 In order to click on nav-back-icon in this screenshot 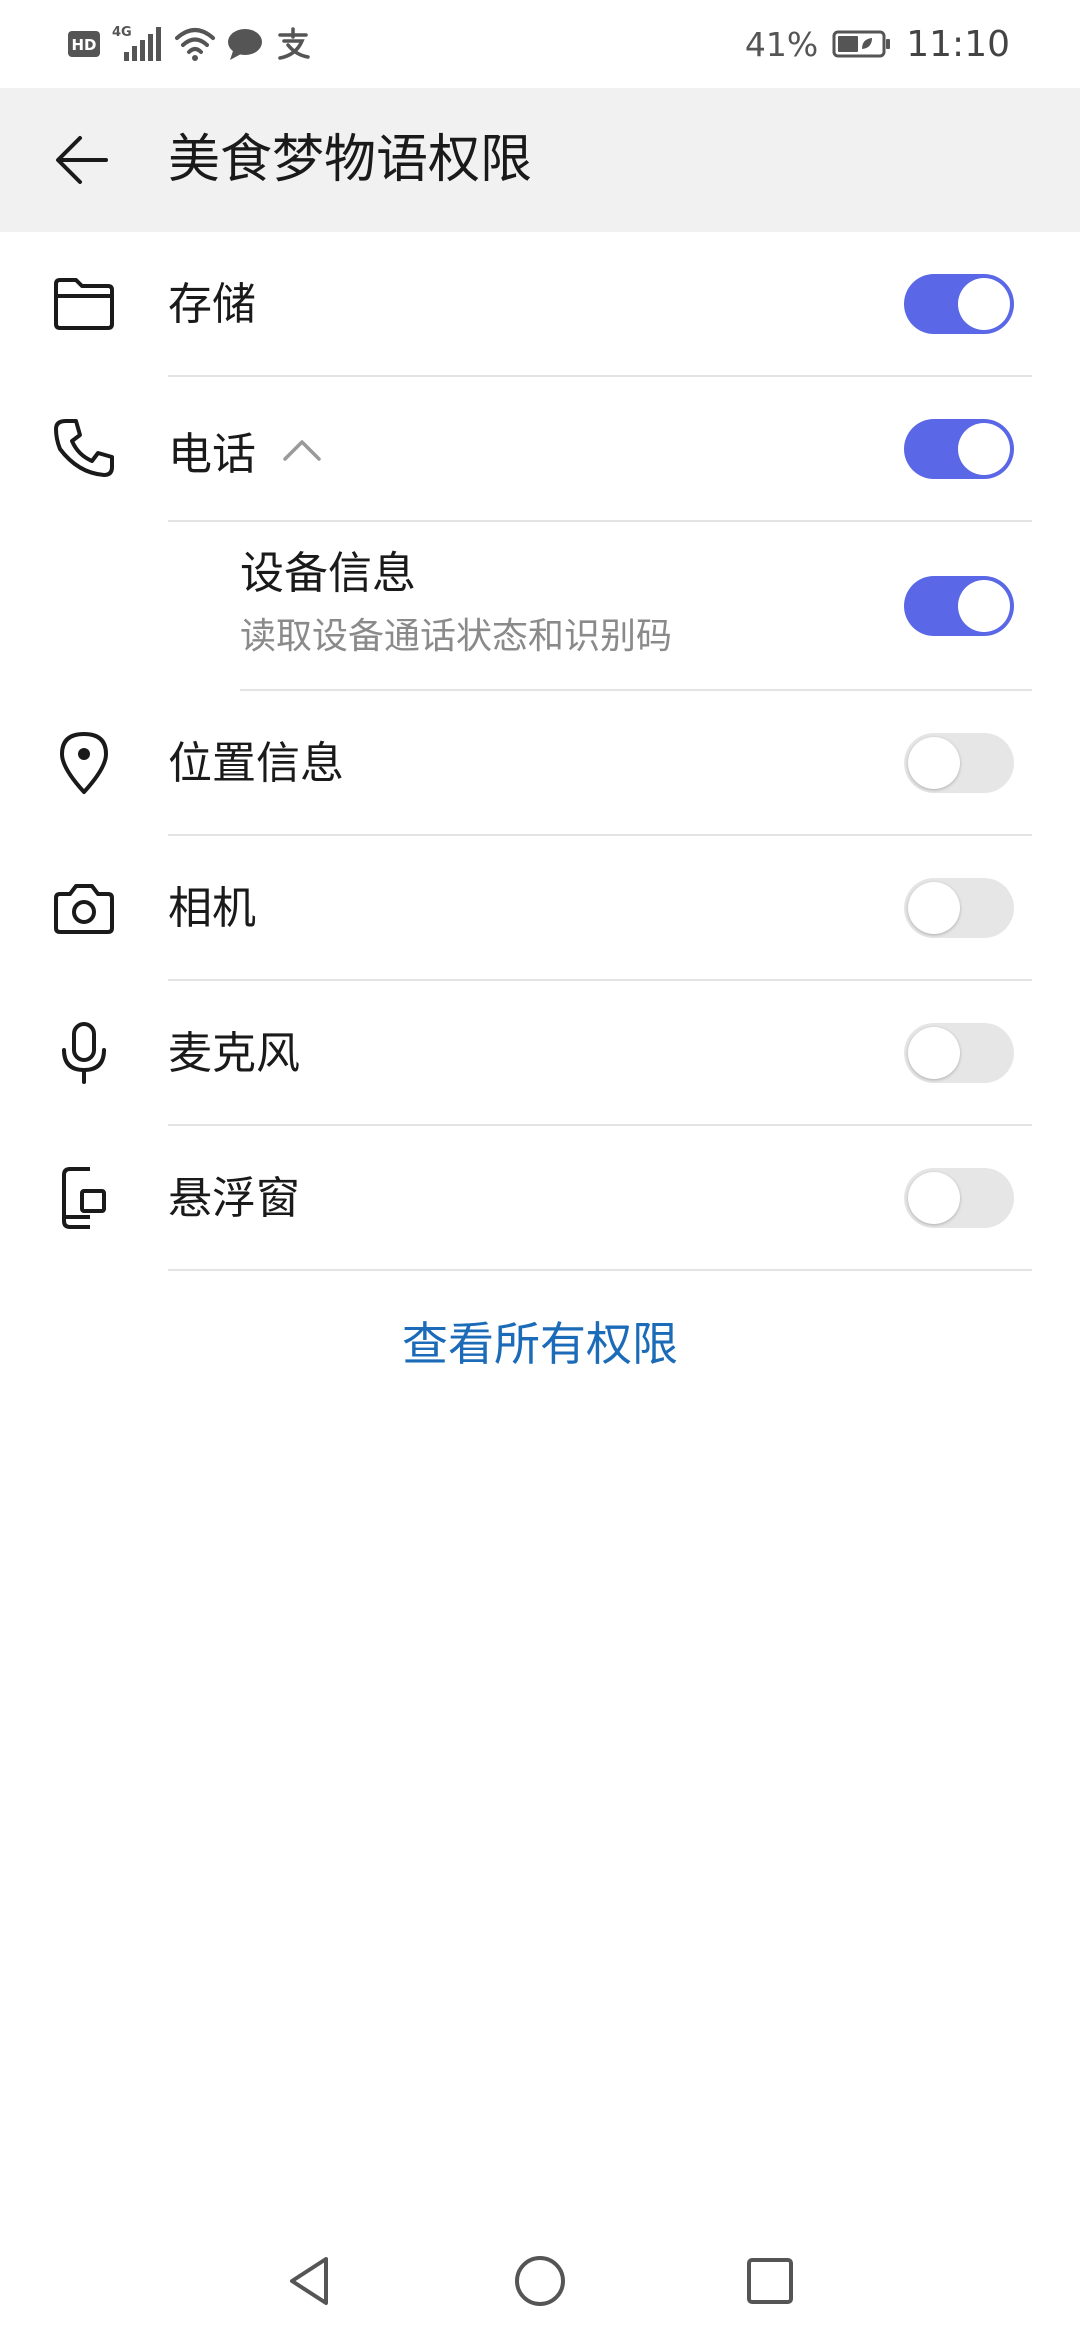, I will do `click(309, 2281)`.